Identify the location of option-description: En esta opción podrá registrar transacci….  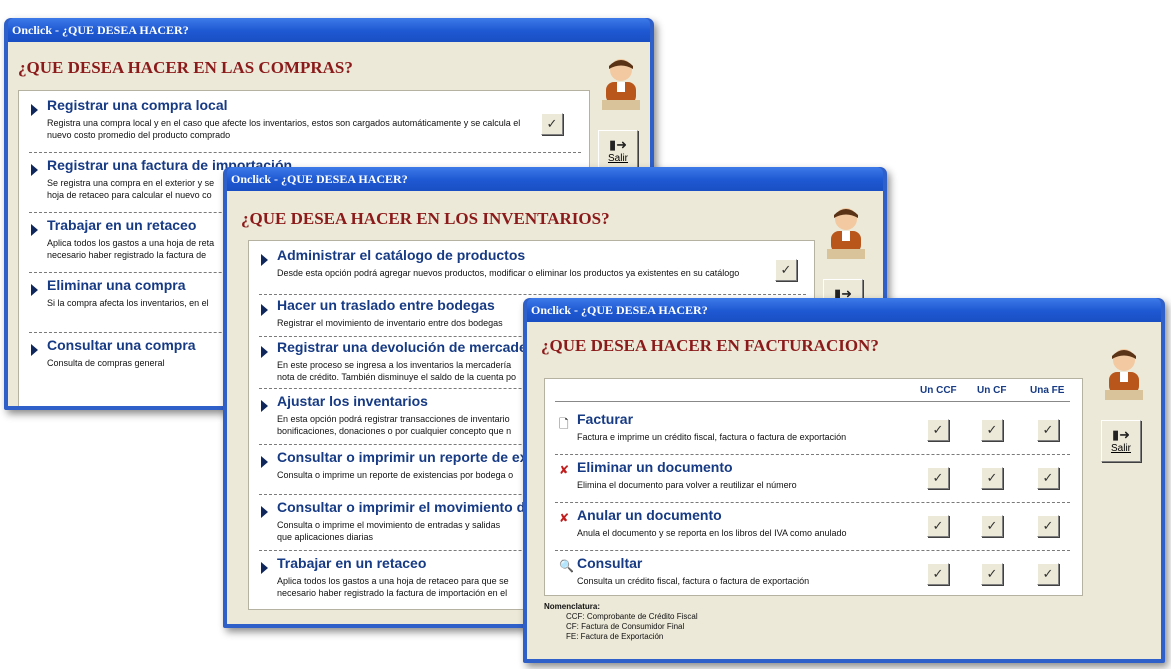
(394, 425).